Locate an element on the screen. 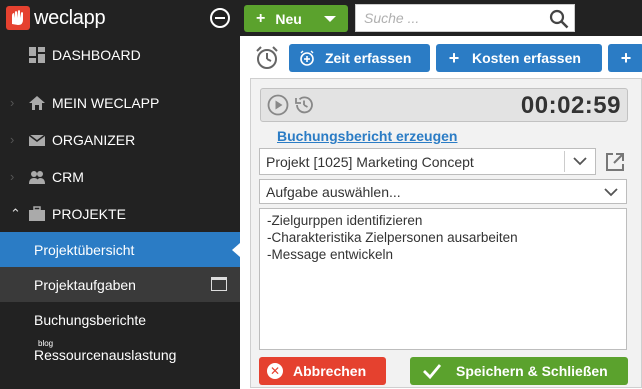 The height and width of the screenshot is (389, 642). sidebar-subitem-label: Projektübersicht is located at coordinates (84, 249).